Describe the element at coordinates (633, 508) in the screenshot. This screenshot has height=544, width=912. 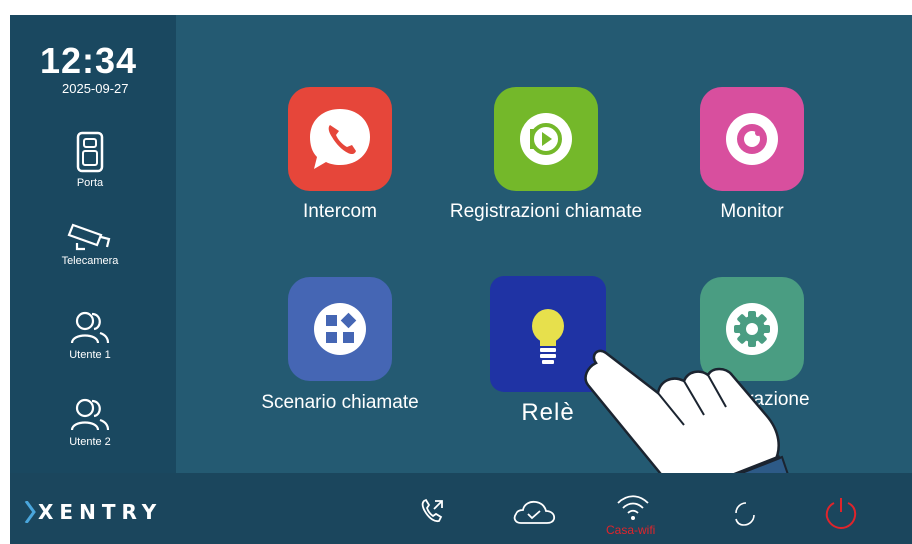
I see `wifi-icon` at that location.